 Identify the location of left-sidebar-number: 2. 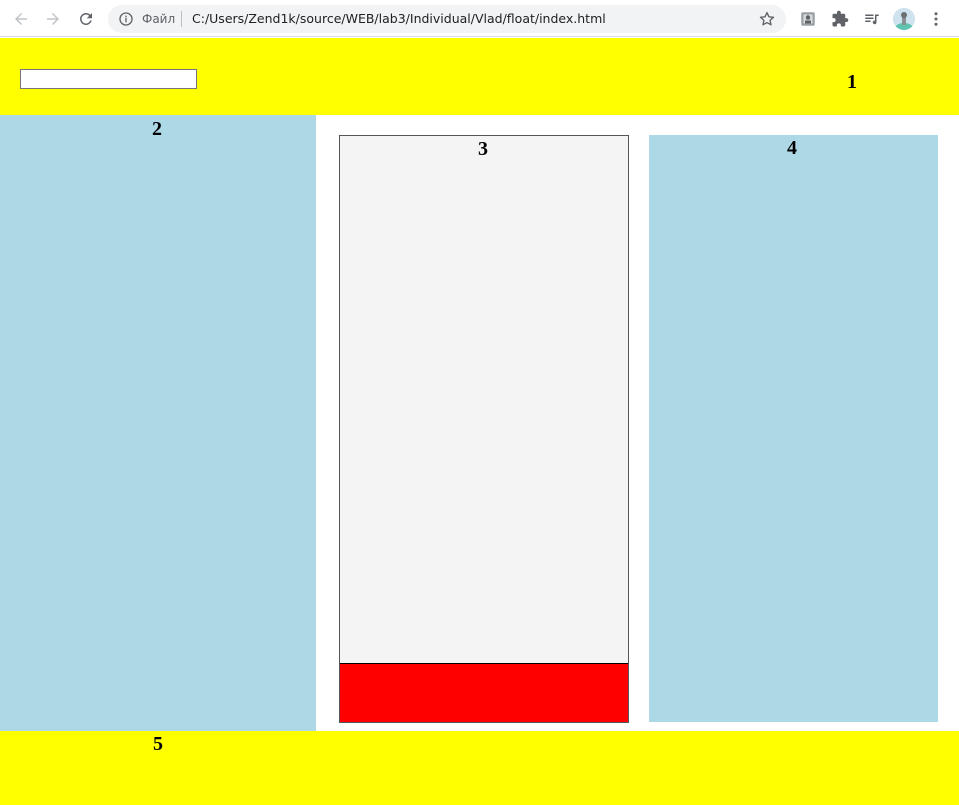
(157, 129).